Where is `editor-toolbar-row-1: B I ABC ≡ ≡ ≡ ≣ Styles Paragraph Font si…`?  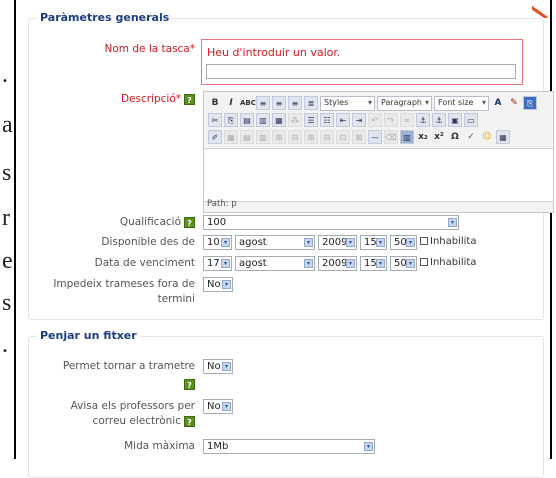 editor-toolbar-row-1: B I ABC ≡ ≡ ≡ ≣ Styles Paragraph Font si… is located at coordinates (372, 103).